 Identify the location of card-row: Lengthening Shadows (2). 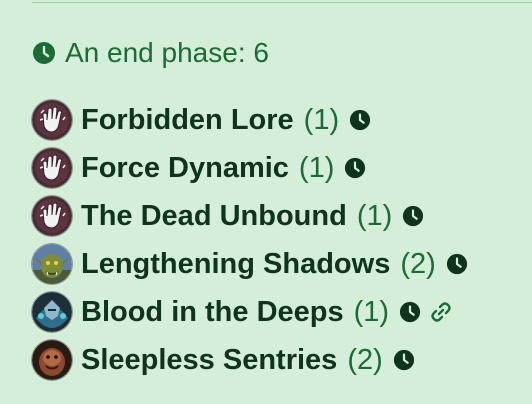
(250, 264).